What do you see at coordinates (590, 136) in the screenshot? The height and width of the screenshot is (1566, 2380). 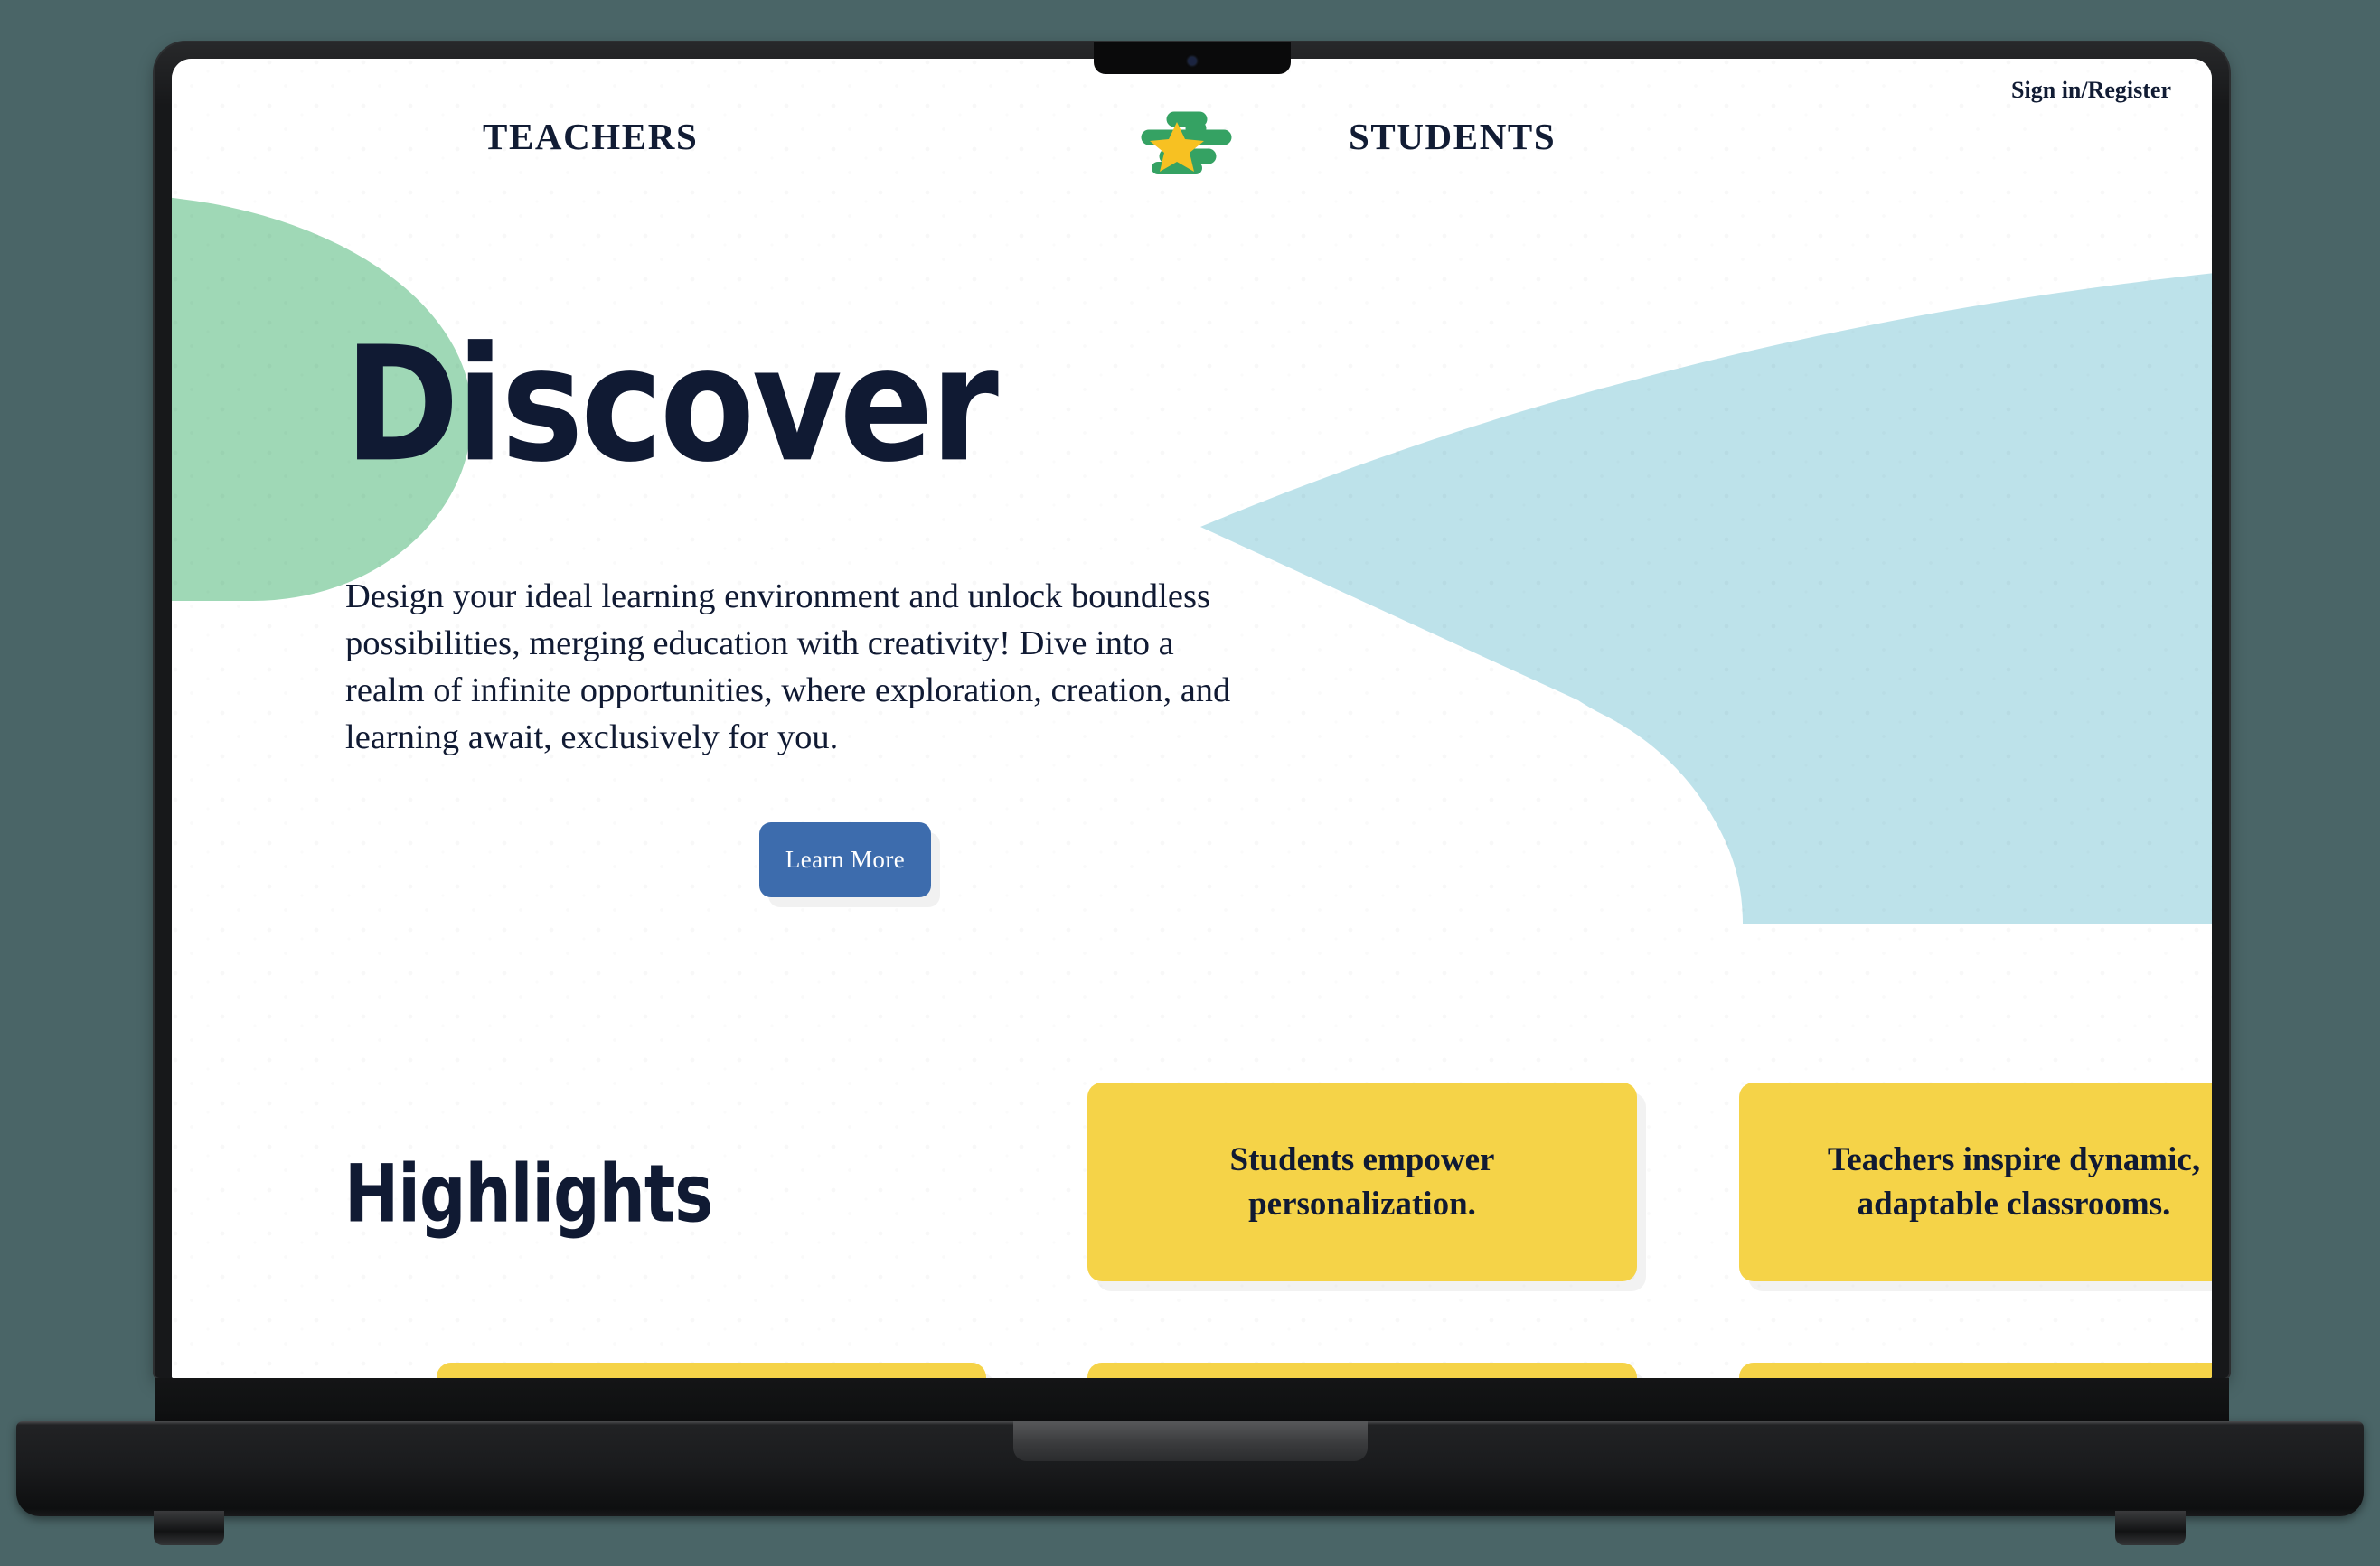 I see `nav-link-teachers: TEACHERS` at bounding box center [590, 136].